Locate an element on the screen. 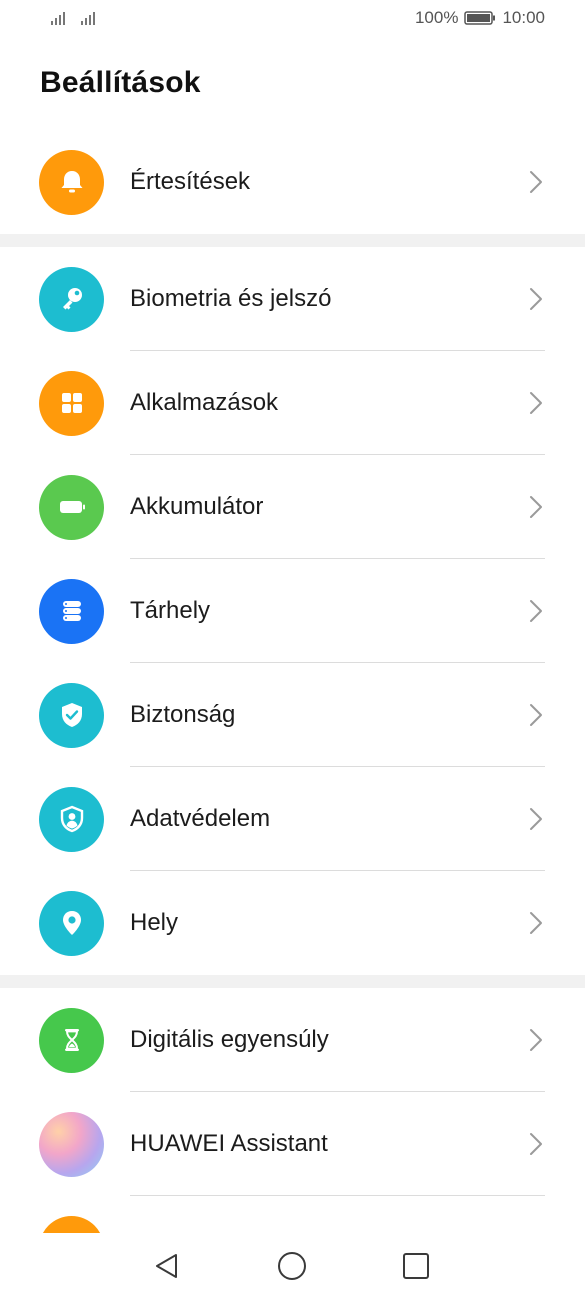 This screenshot has height=1300, width=585. settings-item-storage: Tárhely is located at coordinates (292, 611).